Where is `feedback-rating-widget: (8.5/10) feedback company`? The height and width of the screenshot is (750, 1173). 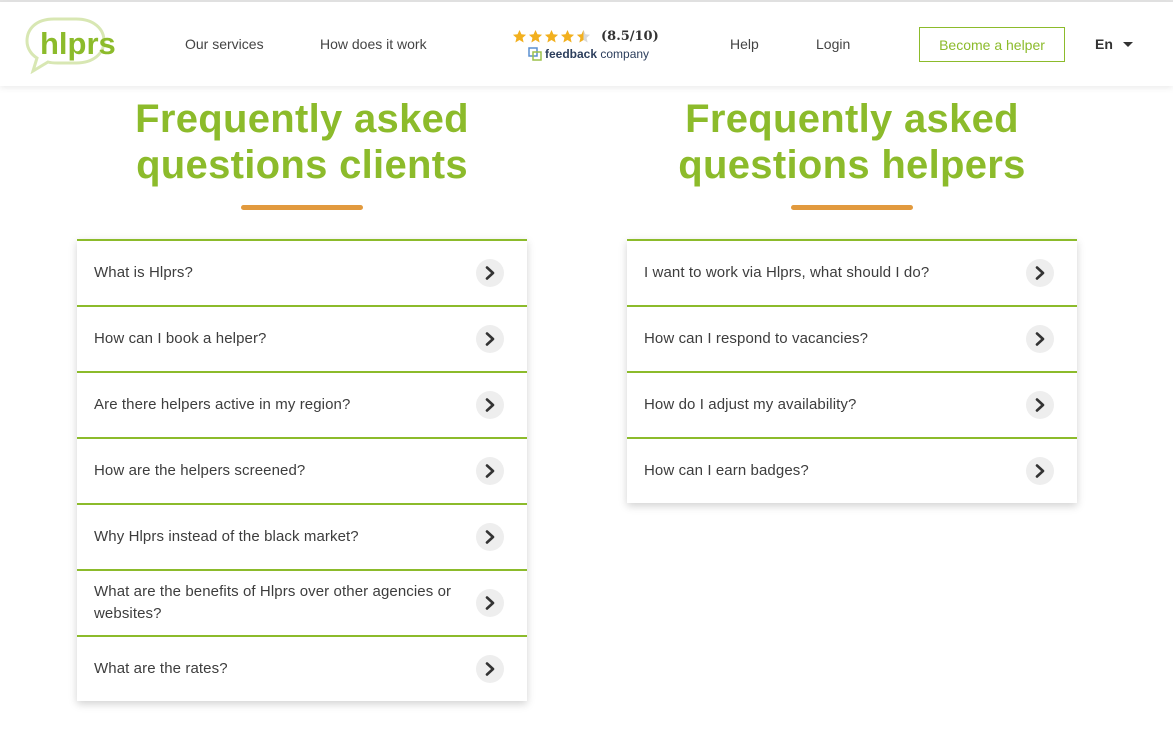 feedback-rating-widget: (8.5/10) feedback company is located at coordinates (587, 48).